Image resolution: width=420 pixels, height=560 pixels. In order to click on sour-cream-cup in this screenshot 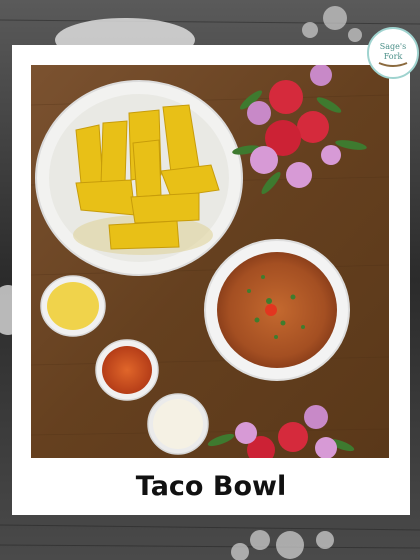, I will do `click(178, 424)`.